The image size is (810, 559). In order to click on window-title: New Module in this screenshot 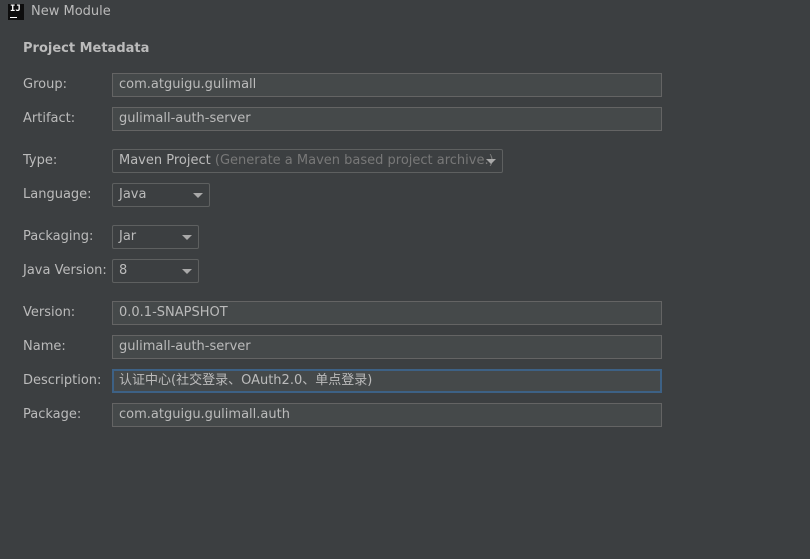, I will do `click(71, 11)`.